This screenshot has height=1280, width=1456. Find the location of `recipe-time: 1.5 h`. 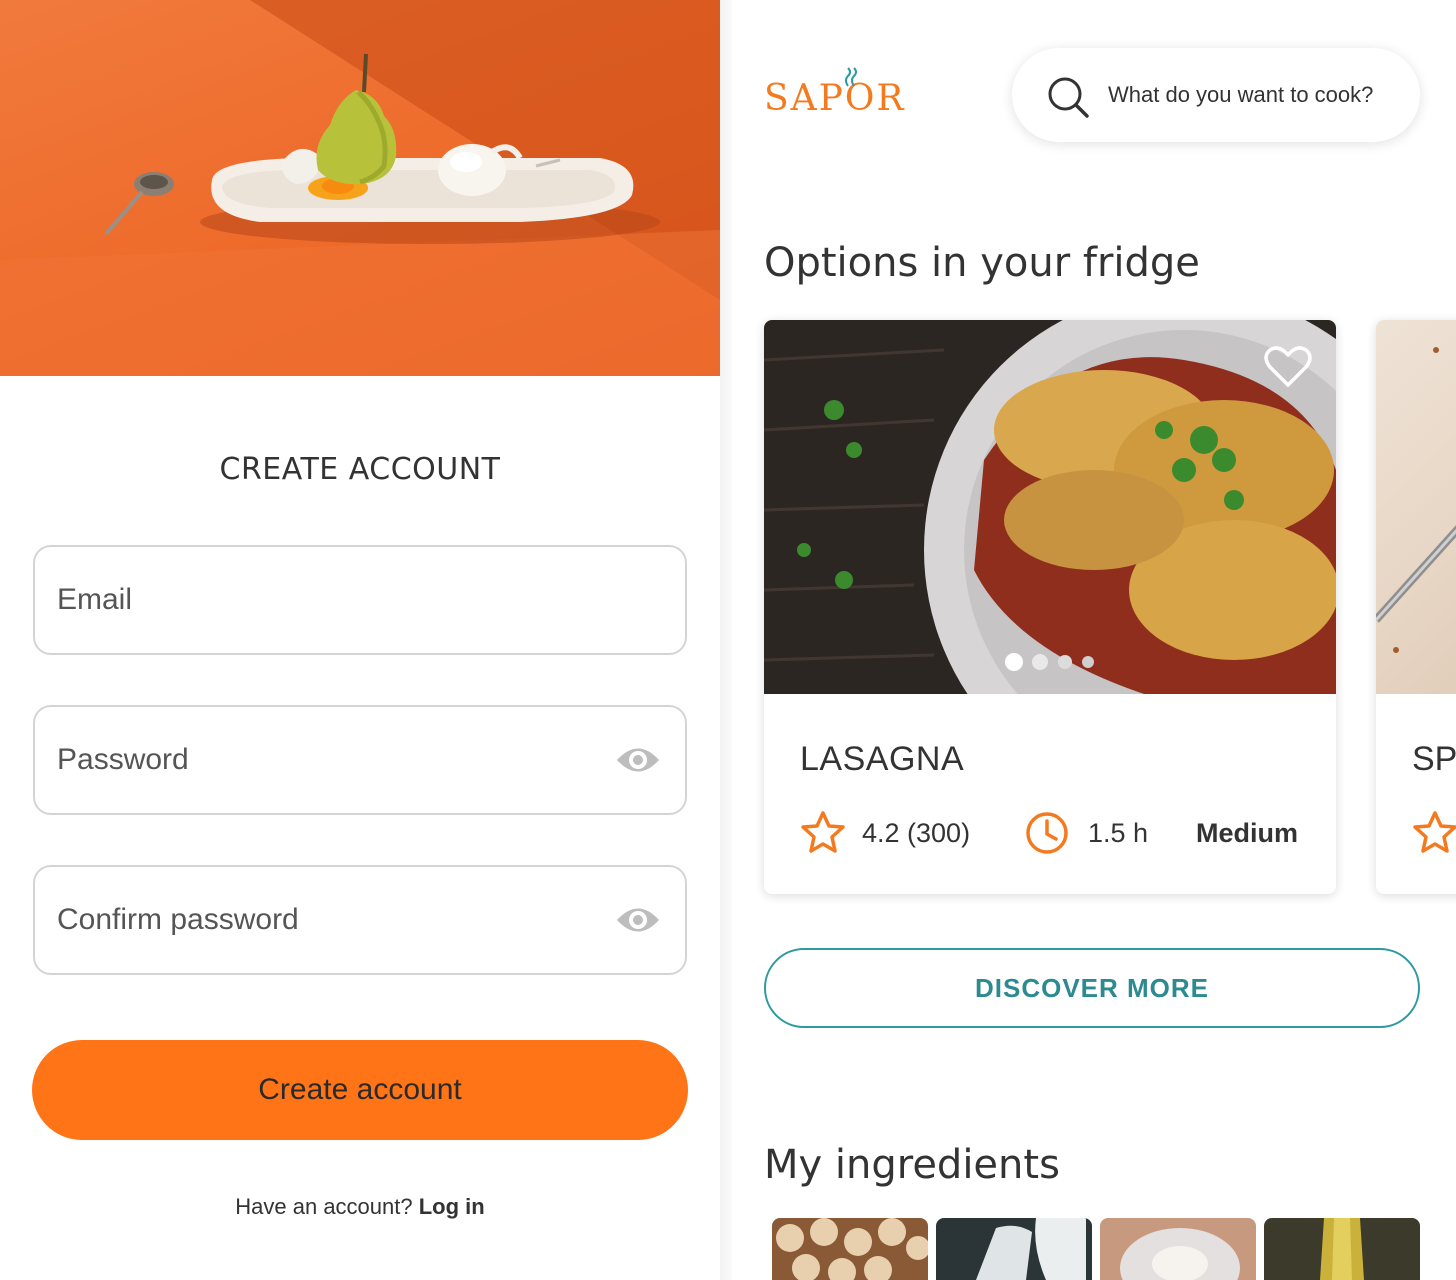

recipe-time: 1.5 h is located at coordinates (1118, 833).